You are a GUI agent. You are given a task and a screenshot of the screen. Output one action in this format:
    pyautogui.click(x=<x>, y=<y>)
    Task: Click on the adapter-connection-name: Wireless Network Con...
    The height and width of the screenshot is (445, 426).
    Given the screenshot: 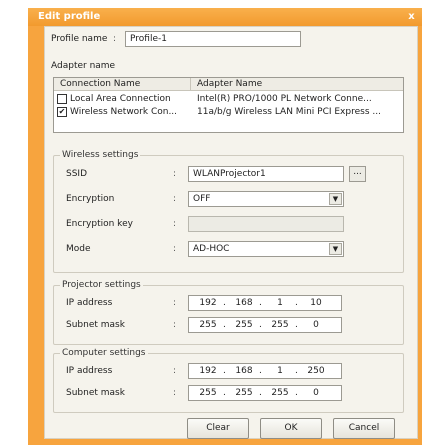 What is the action you would take?
    pyautogui.click(x=124, y=112)
    